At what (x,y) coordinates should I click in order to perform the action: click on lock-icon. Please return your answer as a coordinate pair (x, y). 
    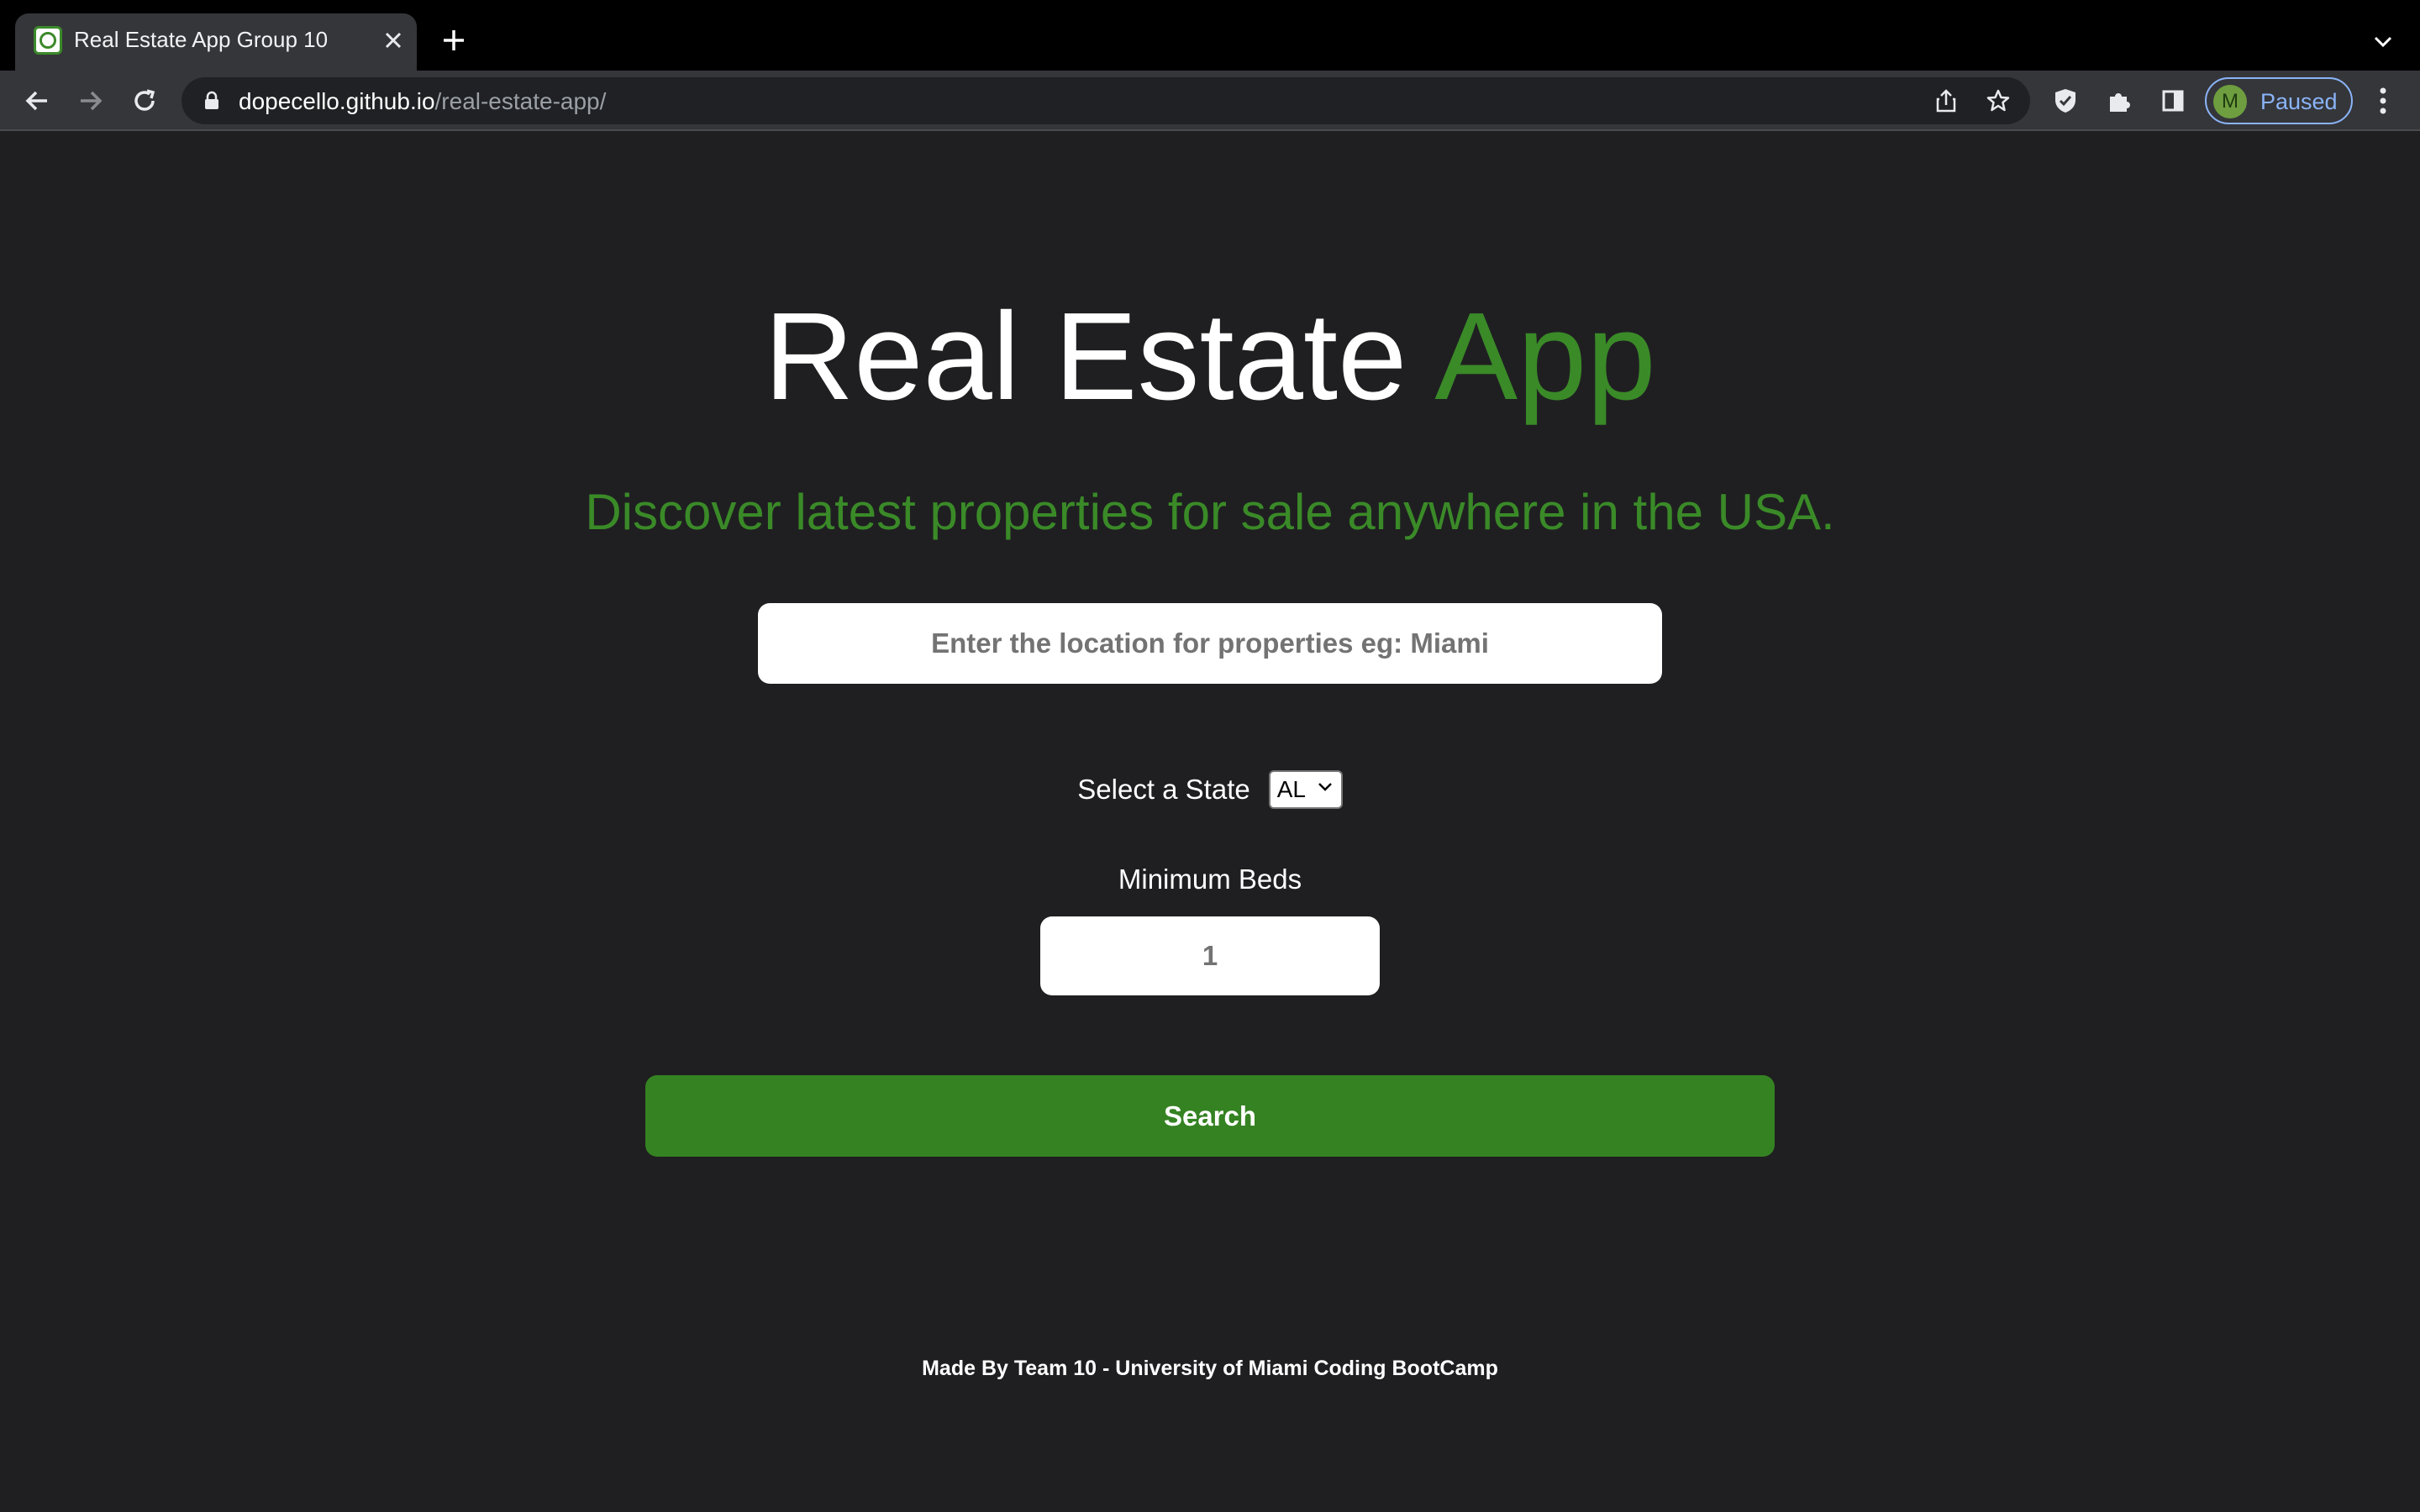
    Looking at the image, I should click on (211, 100).